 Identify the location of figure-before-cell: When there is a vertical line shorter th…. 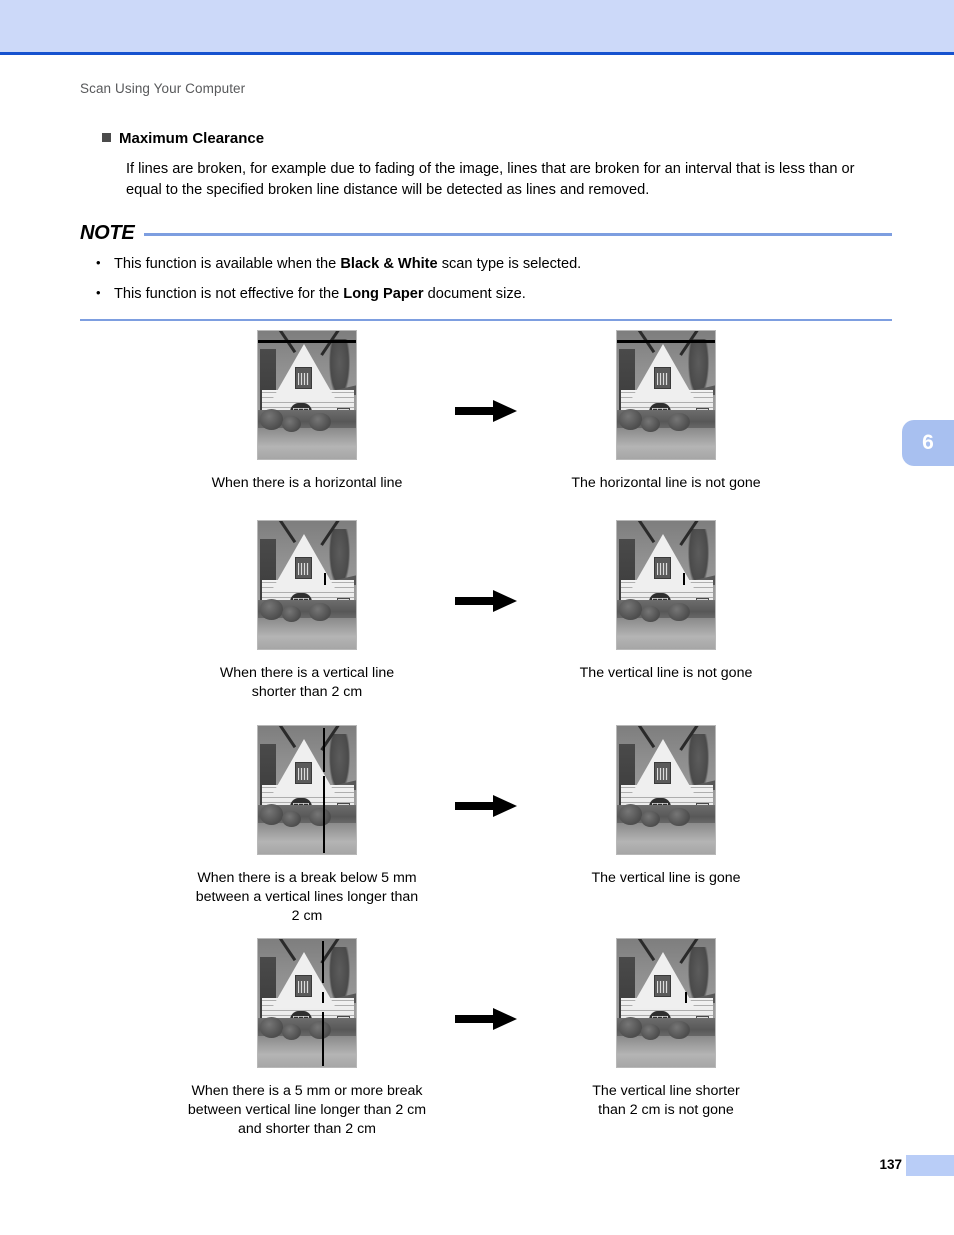
(307, 611).